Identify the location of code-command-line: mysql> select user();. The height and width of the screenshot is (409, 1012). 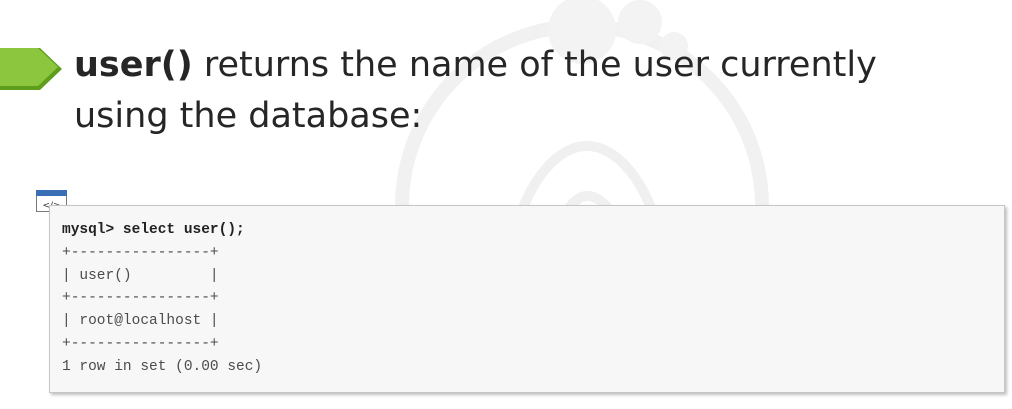
(153, 230).